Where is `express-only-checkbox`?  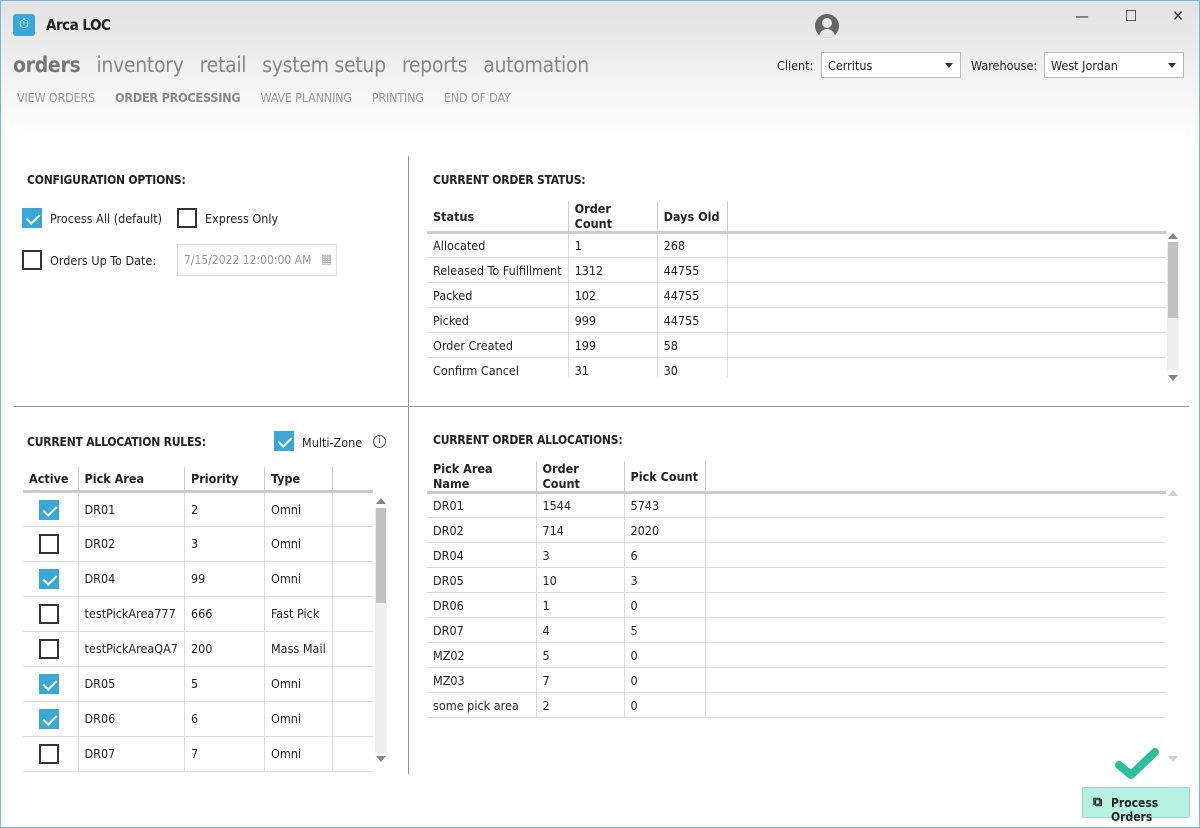 express-only-checkbox is located at coordinates (187, 218).